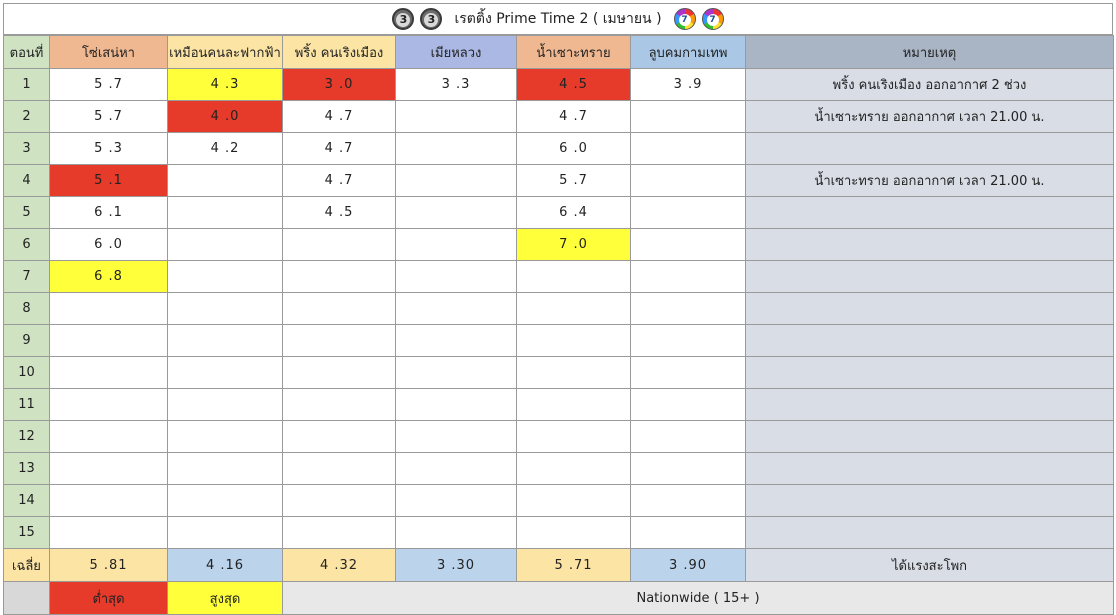 This screenshot has height=615, width=1116. I want to click on episode-cell: 11, so click(26, 404).